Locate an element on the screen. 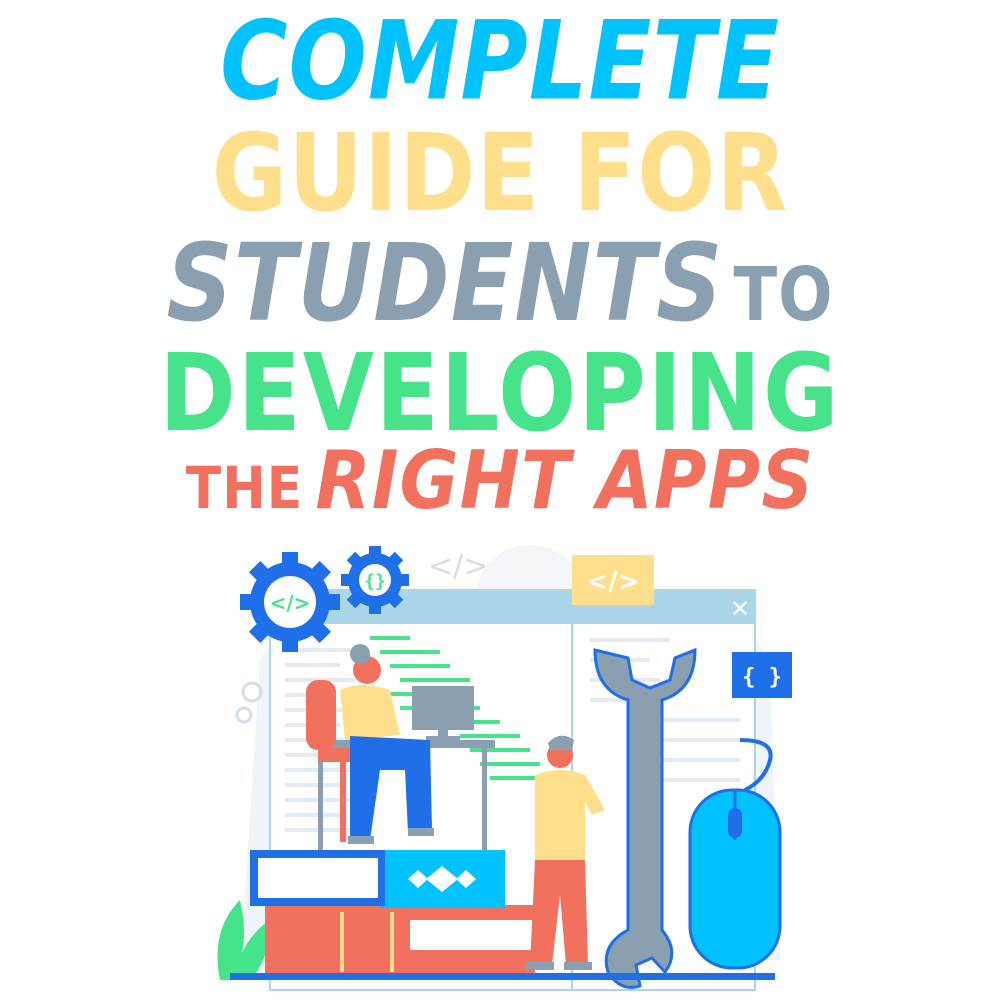 The image size is (1000, 1000). books-stack is located at coordinates (395, 912).